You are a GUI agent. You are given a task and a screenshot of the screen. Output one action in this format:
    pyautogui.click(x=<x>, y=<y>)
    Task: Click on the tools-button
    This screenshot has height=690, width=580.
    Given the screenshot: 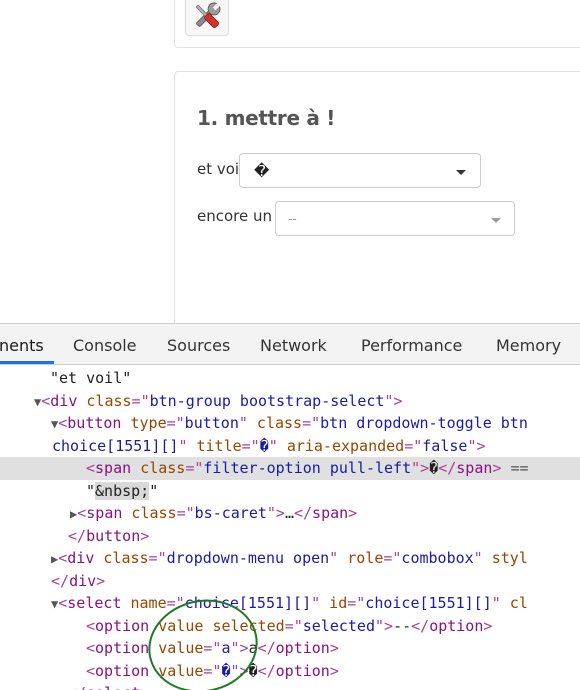 What is the action you would take?
    pyautogui.click(x=207, y=18)
    